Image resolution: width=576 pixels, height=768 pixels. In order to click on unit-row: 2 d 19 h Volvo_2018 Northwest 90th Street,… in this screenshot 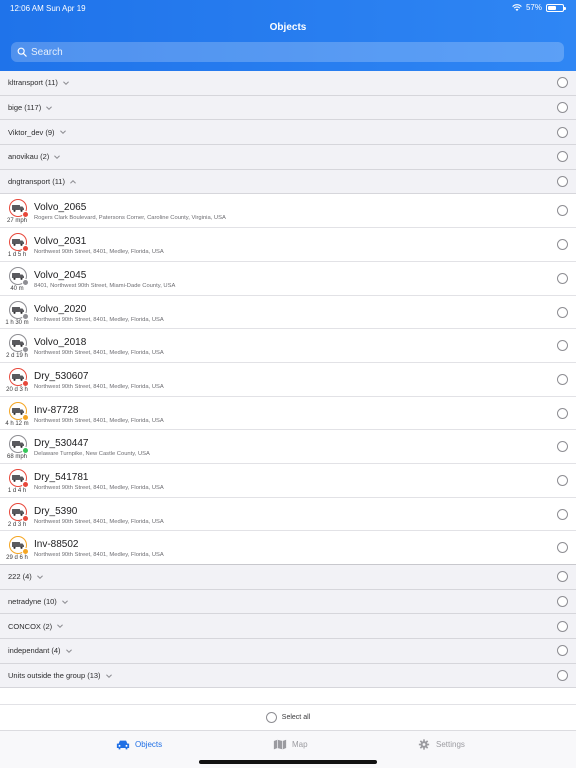, I will do `click(288, 346)`.